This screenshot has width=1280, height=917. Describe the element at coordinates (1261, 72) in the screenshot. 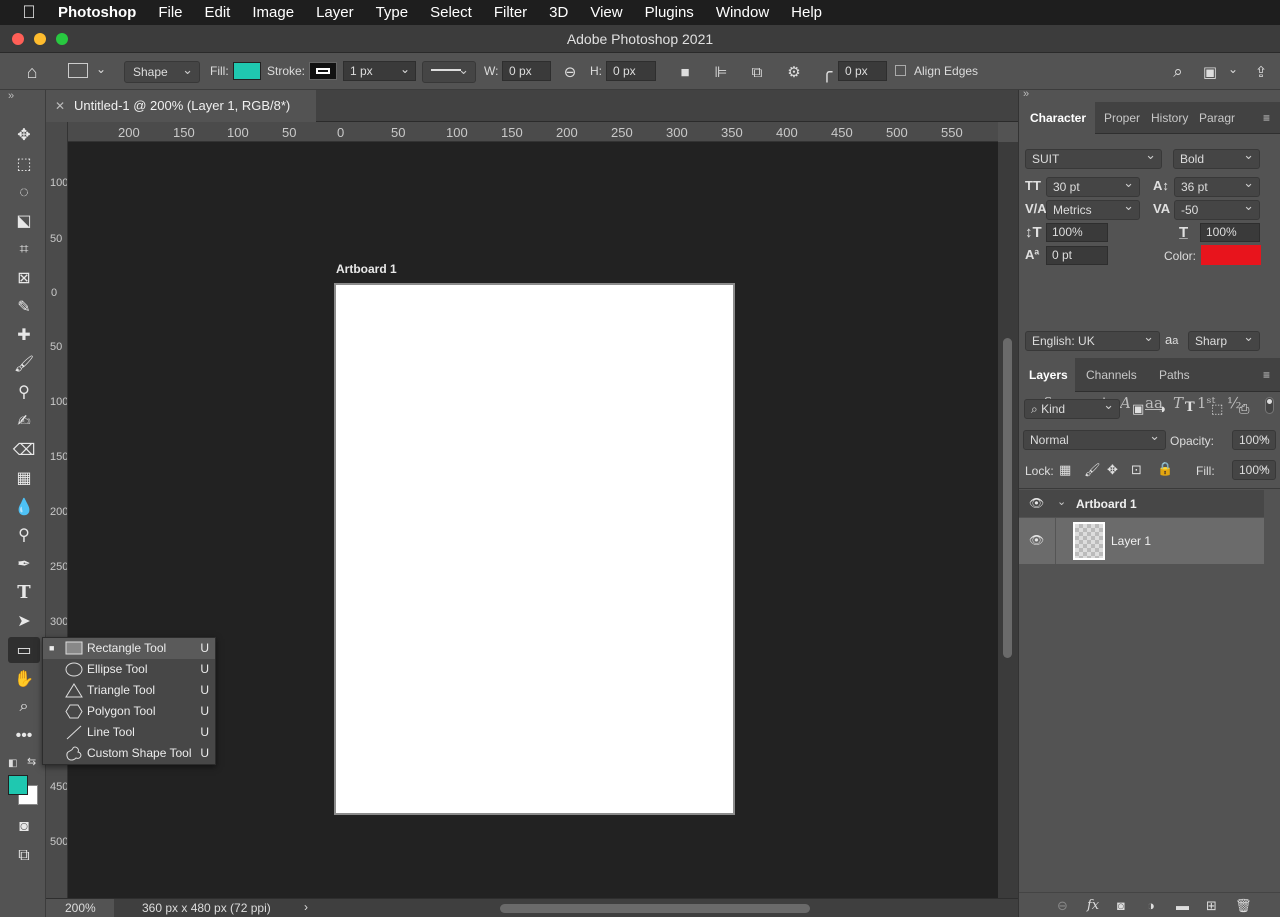

I see `share-icon: ⇪` at that location.